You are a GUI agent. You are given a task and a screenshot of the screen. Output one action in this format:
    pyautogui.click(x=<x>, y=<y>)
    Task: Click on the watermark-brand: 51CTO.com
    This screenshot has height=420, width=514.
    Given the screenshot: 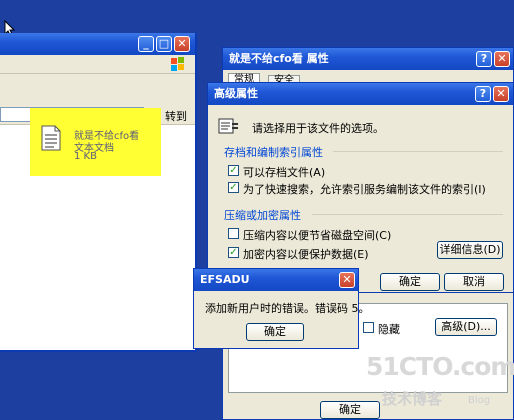 What is the action you would take?
    pyautogui.click(x=440, y=366)
    